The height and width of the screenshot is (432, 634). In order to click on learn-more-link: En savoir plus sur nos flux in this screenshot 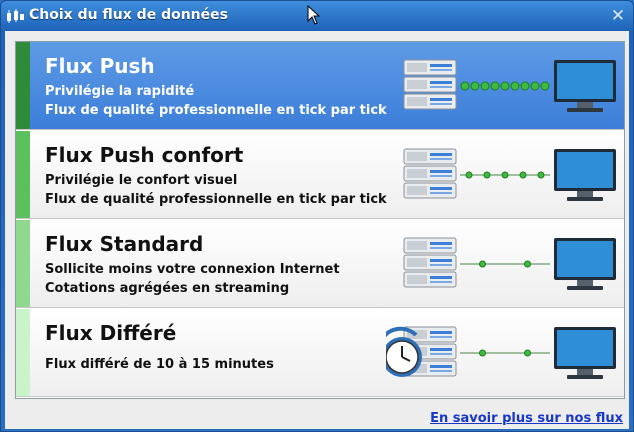, I will do `click(526, 418)`.